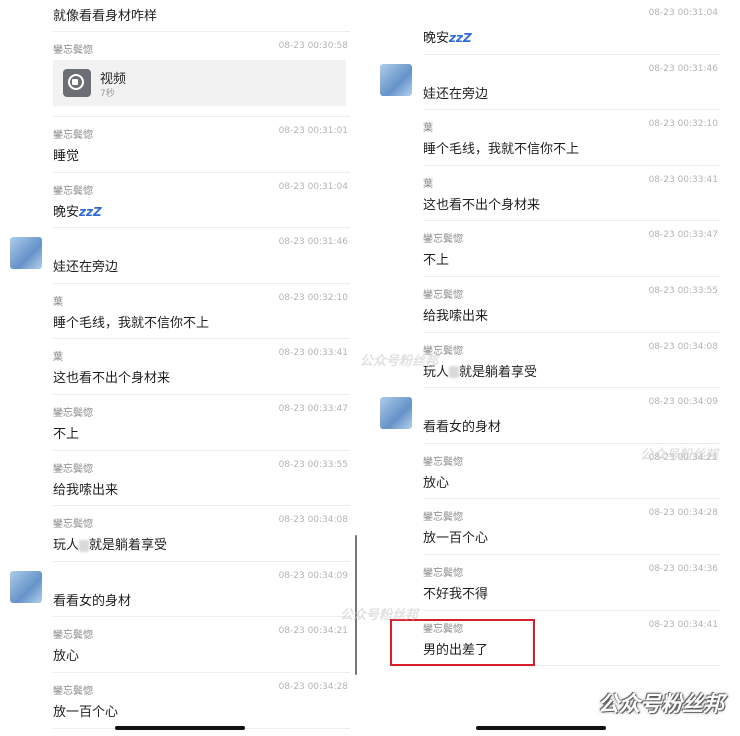 The height and width of the screenshot is (736, 740). Describe the element at coordinates (313, 297) in the screenshot. I see `timestamp: 08-23 00:32:10` at that location.